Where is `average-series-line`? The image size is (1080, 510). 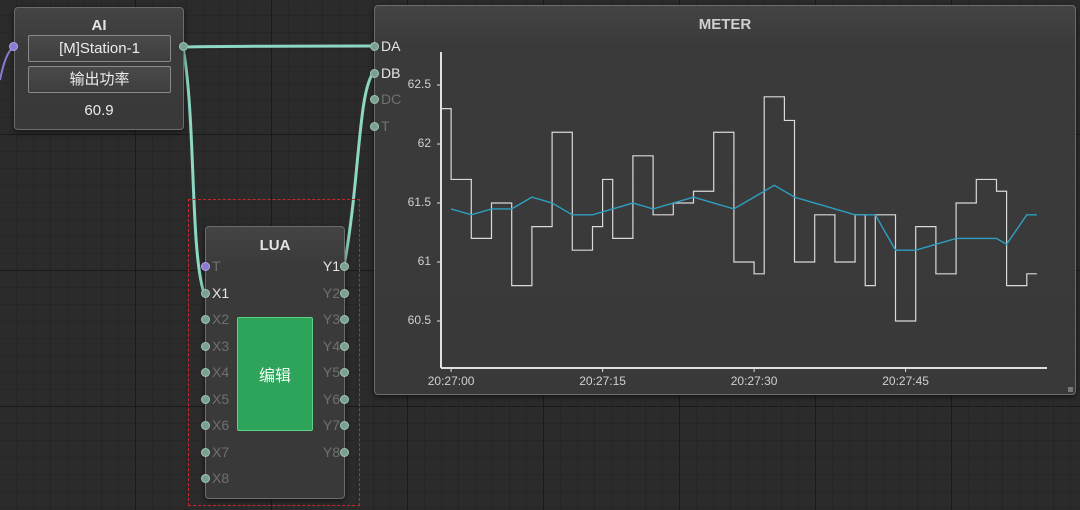 average-series-line is located at coordinates (743, 217).